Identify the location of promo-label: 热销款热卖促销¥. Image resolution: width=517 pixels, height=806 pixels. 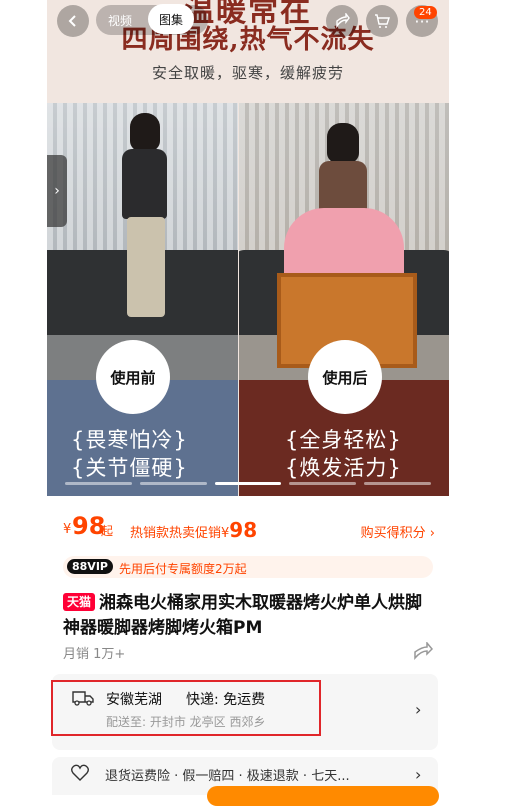
(180, 533).